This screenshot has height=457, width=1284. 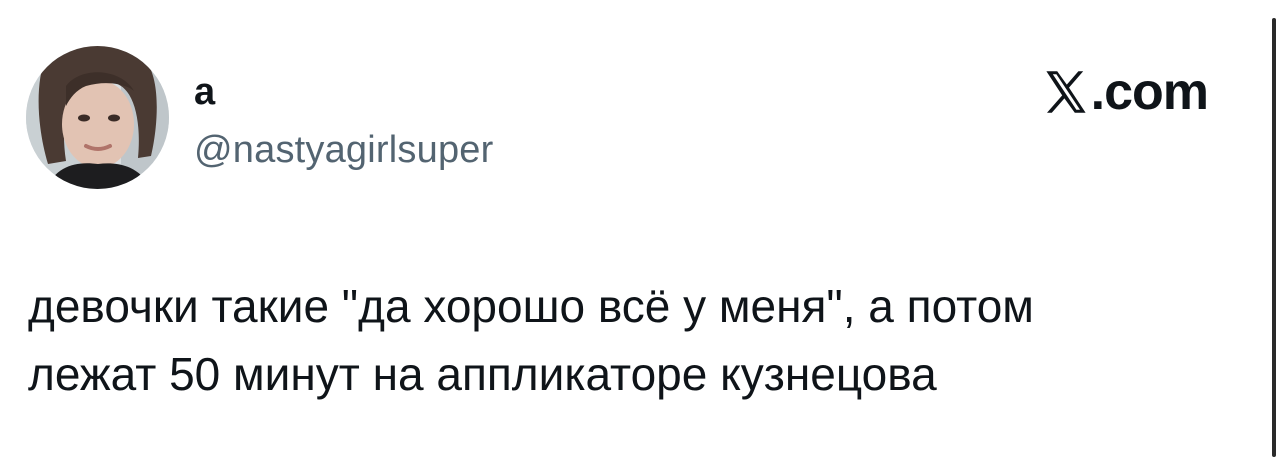 I want to click on tweet-text-line: лежат 50 минут на аппликаторе кузнецова, so click(x=482, y=374).